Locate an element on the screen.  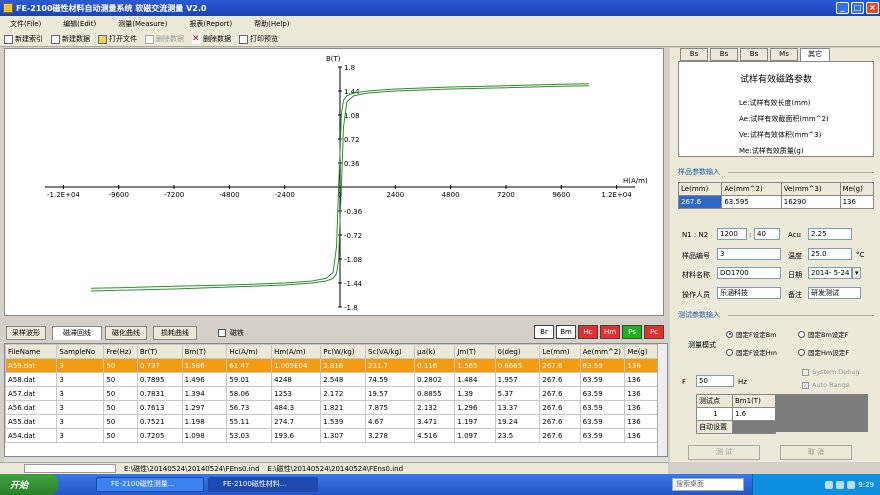
operator-field: 乐涵科技 is located at coordinates (749, 293).